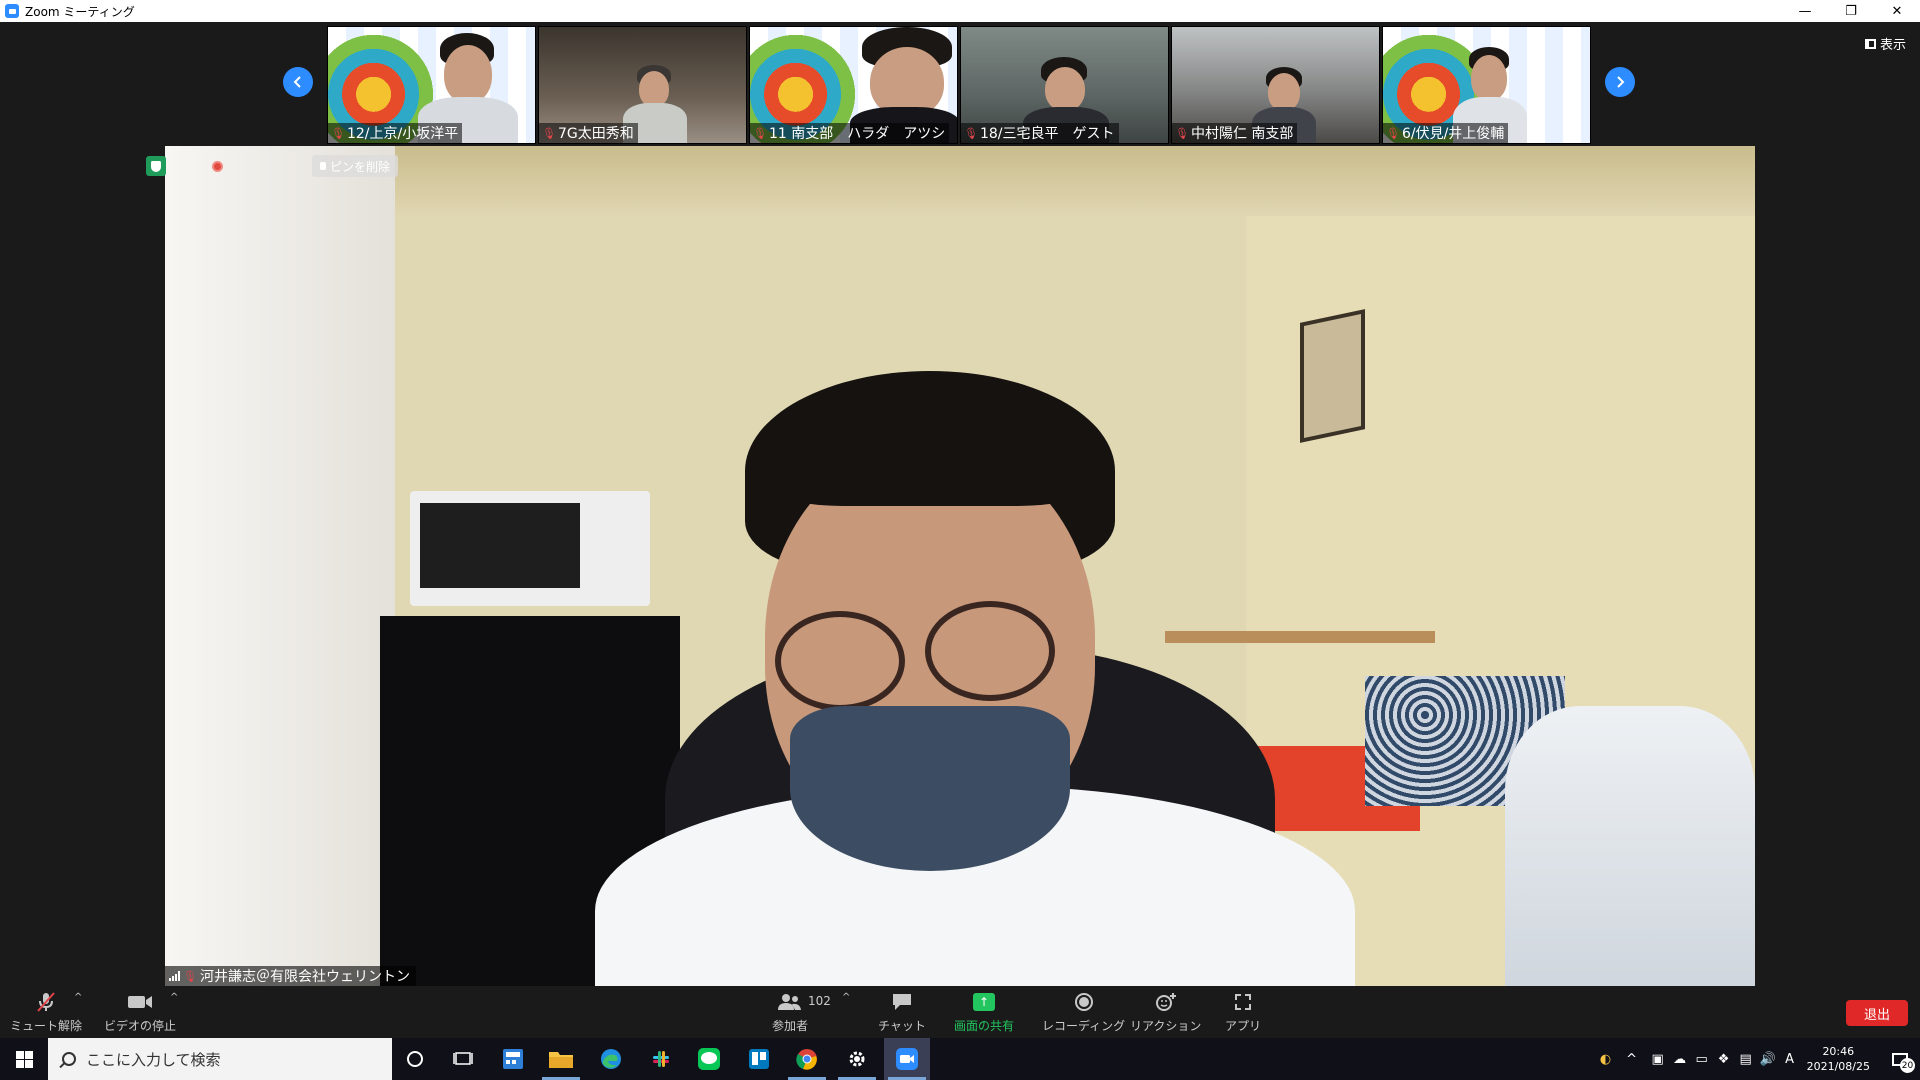 This screenshot has width=1920, height=1080. I want to click on close-button: ✕, so click(1897, 11).